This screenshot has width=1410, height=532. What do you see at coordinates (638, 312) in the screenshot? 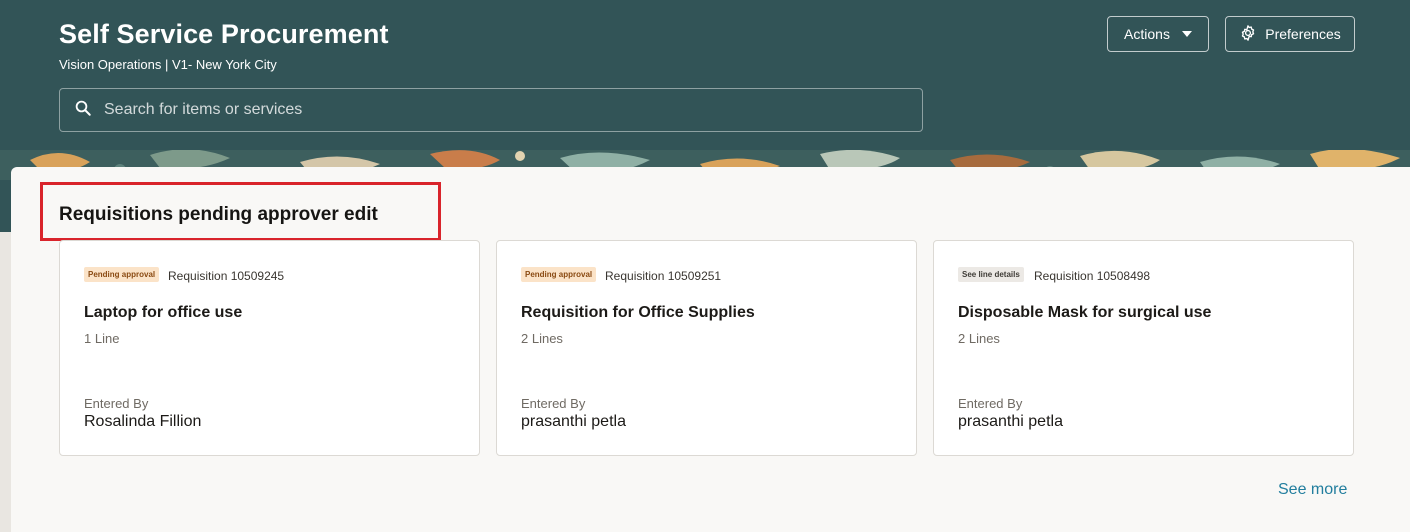
I see `requisition-title: Requisition for Office Supplies` at bounding box center [638, 312].